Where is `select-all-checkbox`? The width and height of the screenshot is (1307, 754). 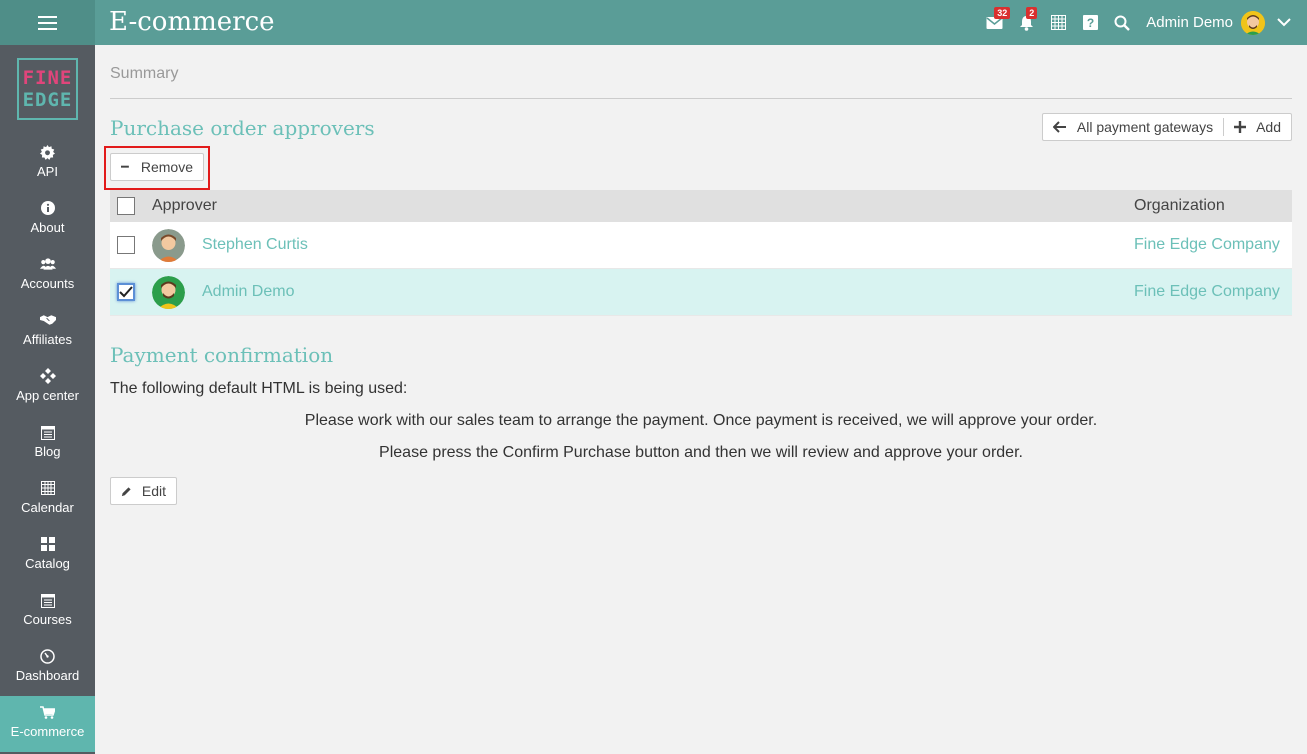 select-all-checkbox is located at coordinates (126, 206).